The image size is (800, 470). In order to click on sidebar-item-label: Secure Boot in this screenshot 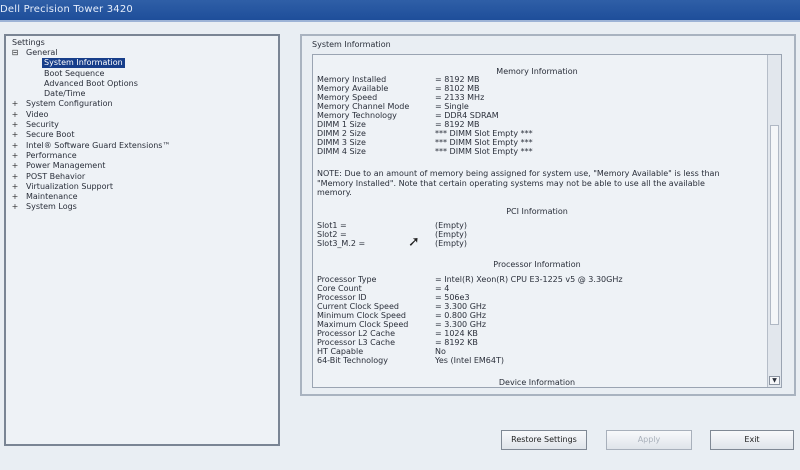, I will do `click(50, 135)`.